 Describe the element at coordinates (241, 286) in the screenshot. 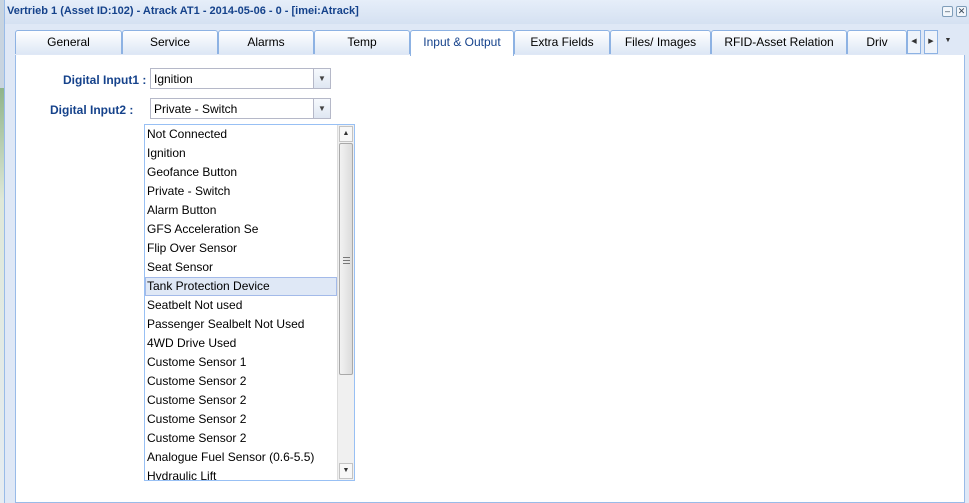

I see `dropdown-option-highlighted: Tank Protection Device` at that location.